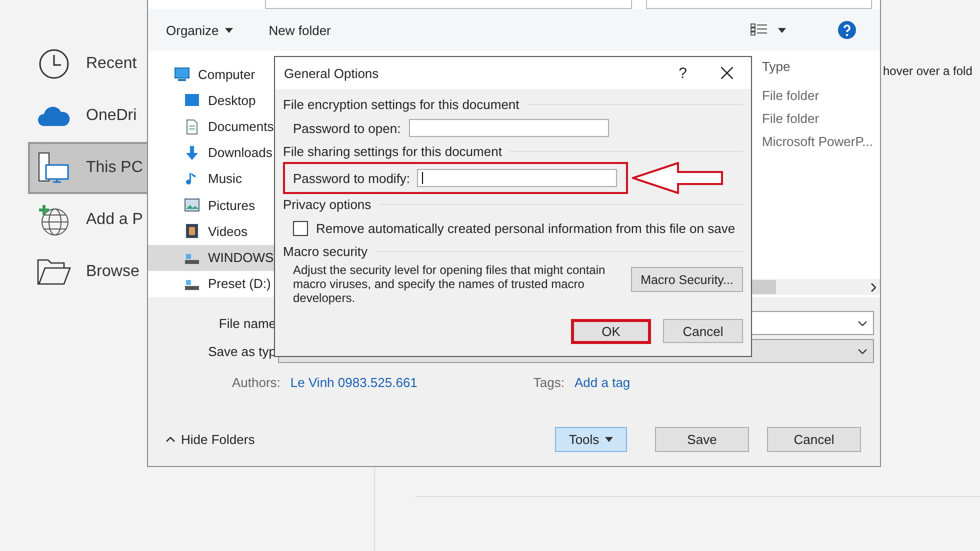 The image size is (980, 551). What do you see at coordinates (212, 257) in the screenshot?
I see `nav-item: WINDOWS` at bounding box center [212, 257].